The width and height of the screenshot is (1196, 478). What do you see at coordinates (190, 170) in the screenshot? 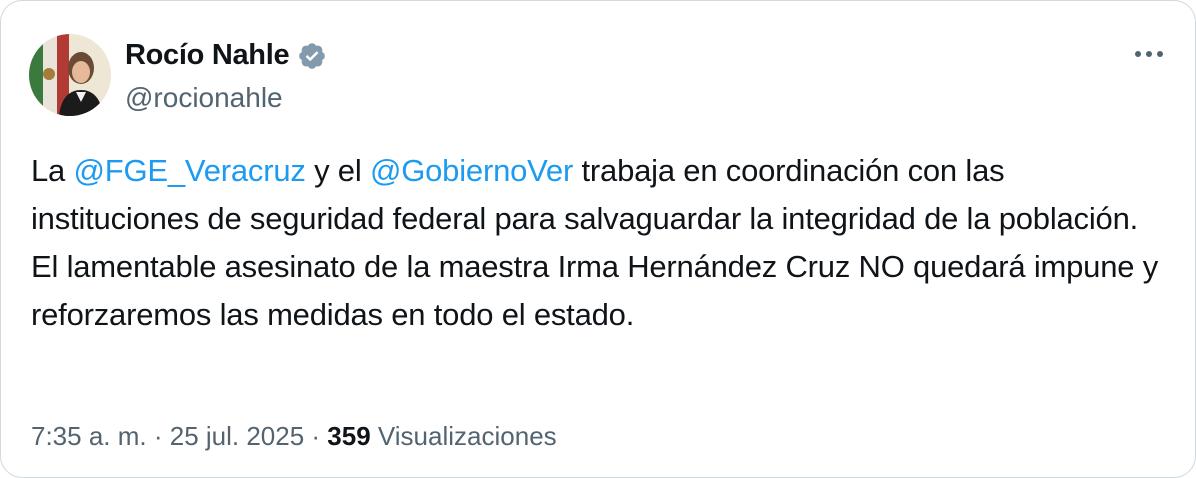
I see `mention-fge-veracruz: @FGE_Veracruz` at bounding box center [190, 170].